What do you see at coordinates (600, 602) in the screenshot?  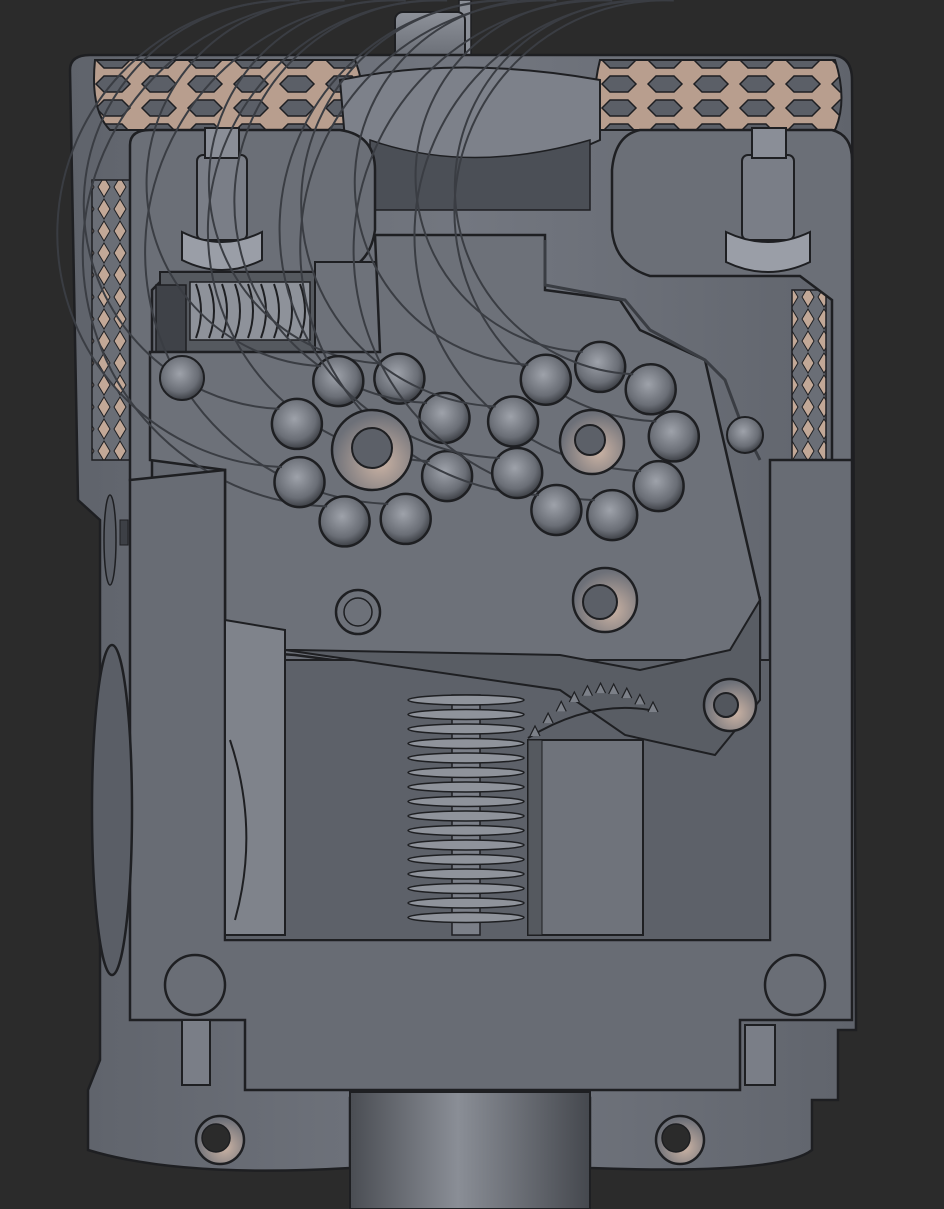 I see `plate-bolt-bore` at bounding box center [600, 602].